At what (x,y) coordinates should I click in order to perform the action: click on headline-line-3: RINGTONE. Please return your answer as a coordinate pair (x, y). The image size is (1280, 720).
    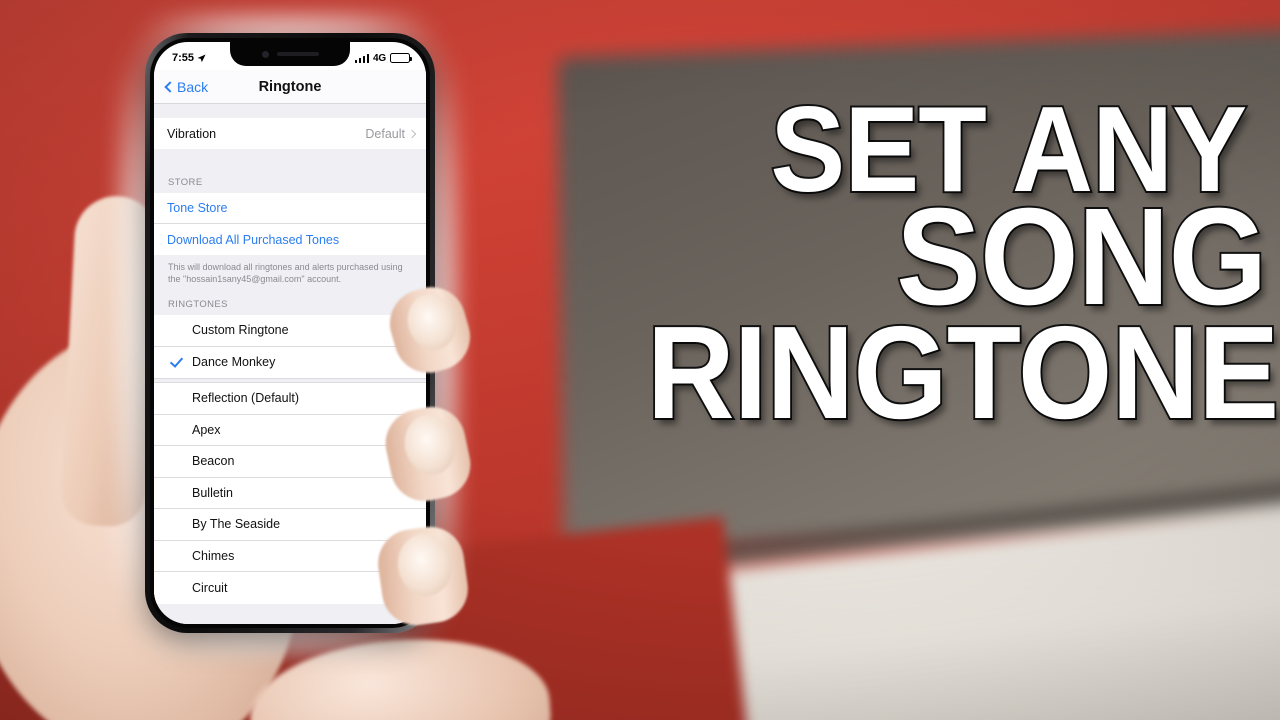
    Looking at the image, I should click on (962, 372).